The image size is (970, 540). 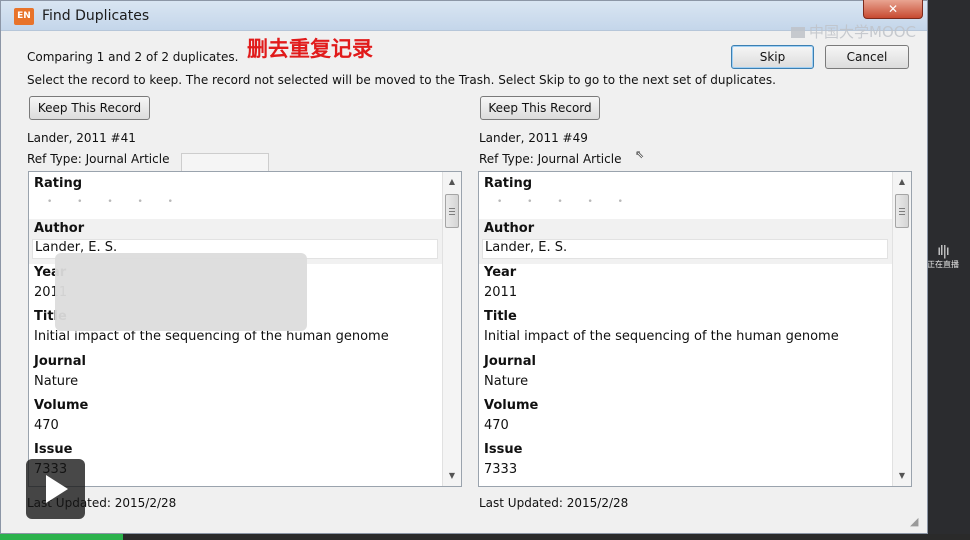 I want to click on left-record-id: Lander, 2011 #41, so click(x=81, y=138).